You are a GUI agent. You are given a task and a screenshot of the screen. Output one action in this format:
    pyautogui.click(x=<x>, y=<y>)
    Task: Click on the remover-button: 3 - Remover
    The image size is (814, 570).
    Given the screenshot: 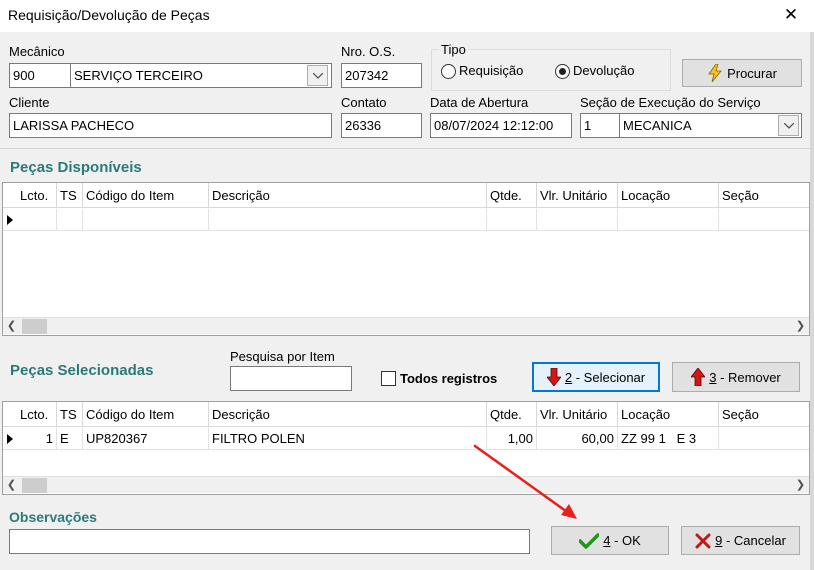 What is the action you would take?
    pyautogui.click(x=736, y=377)
    